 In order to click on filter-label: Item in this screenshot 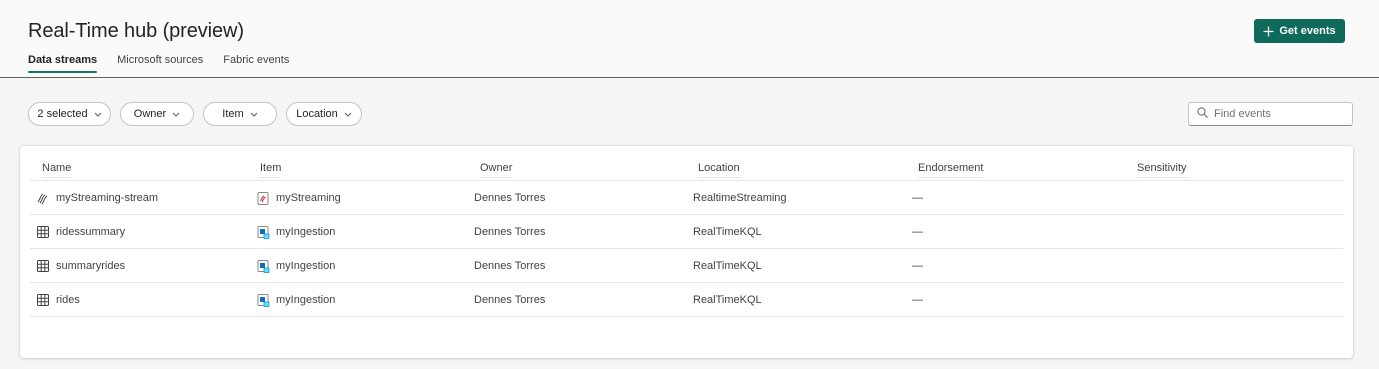, I will do `click(233, 114)`.